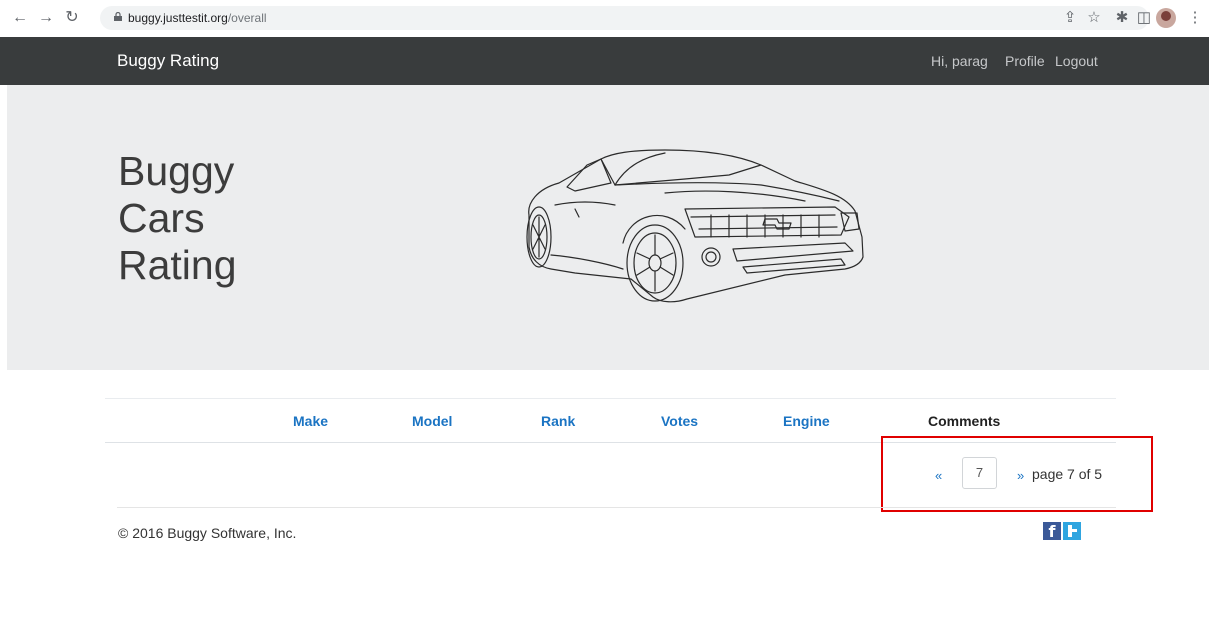 This screenshot has width=1209, height=619. Describe the element at coordinates (1076, 61) in the screenshot. I see `logout-link: Logout` at that location.